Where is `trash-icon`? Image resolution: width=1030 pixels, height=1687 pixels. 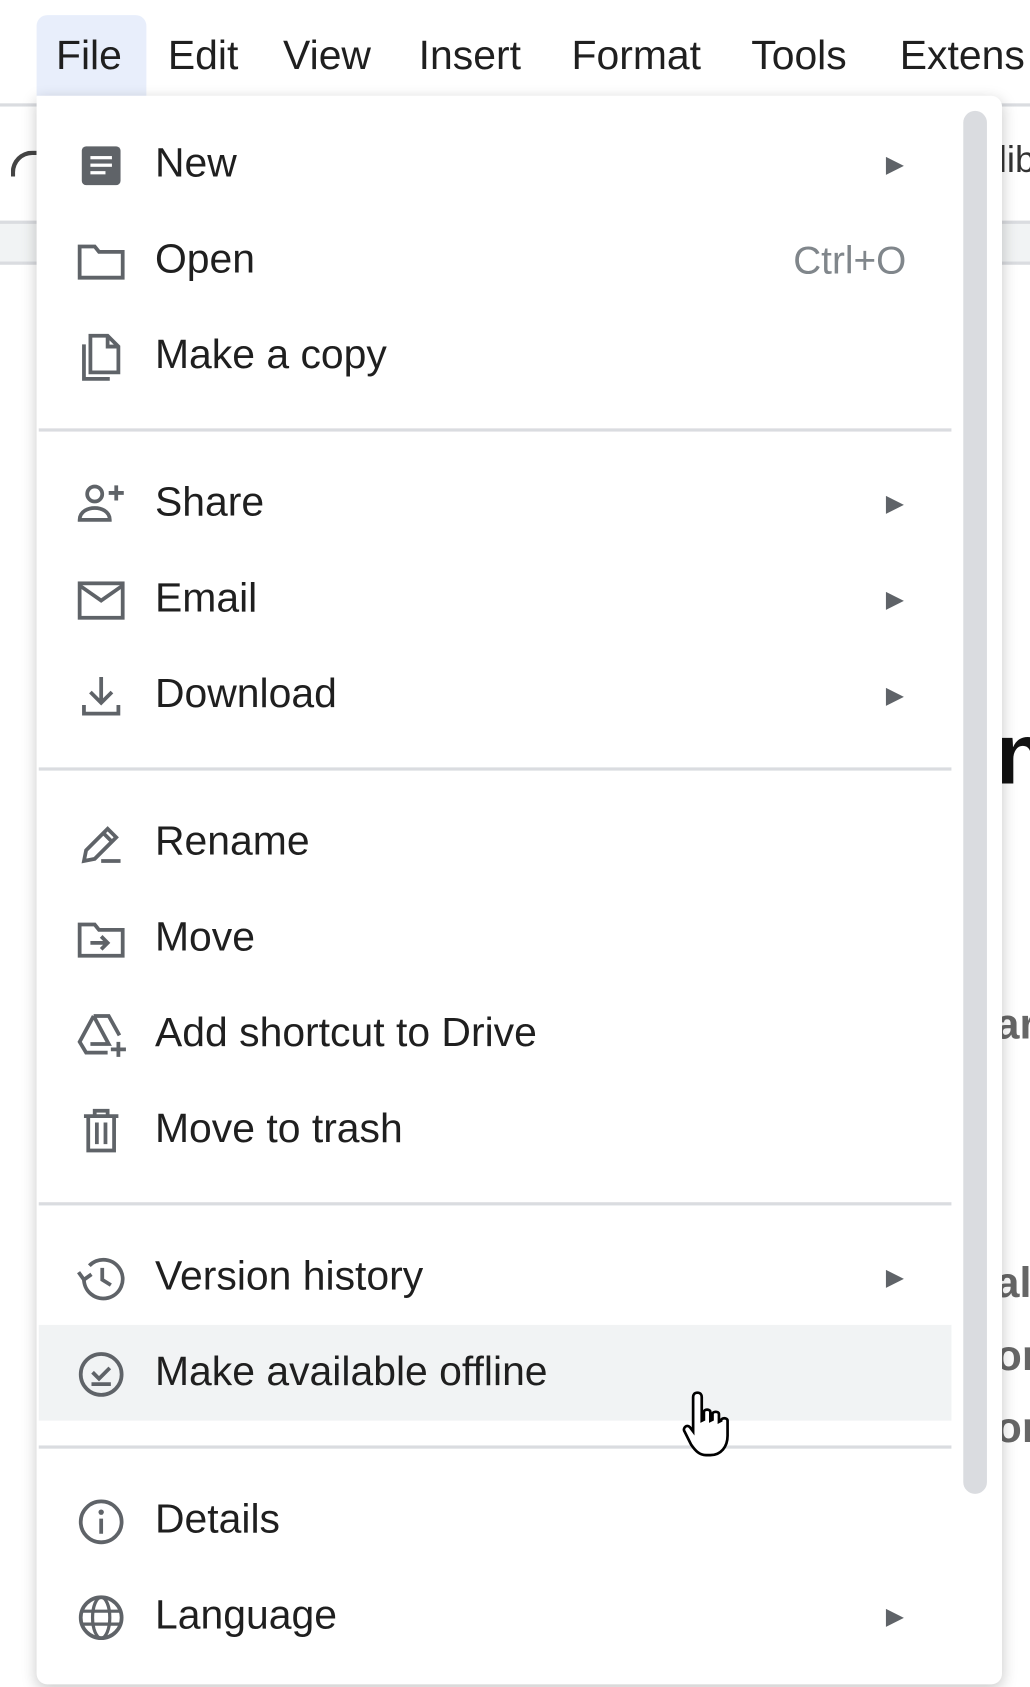 trash-icon is located at coordinates (101, 1131).